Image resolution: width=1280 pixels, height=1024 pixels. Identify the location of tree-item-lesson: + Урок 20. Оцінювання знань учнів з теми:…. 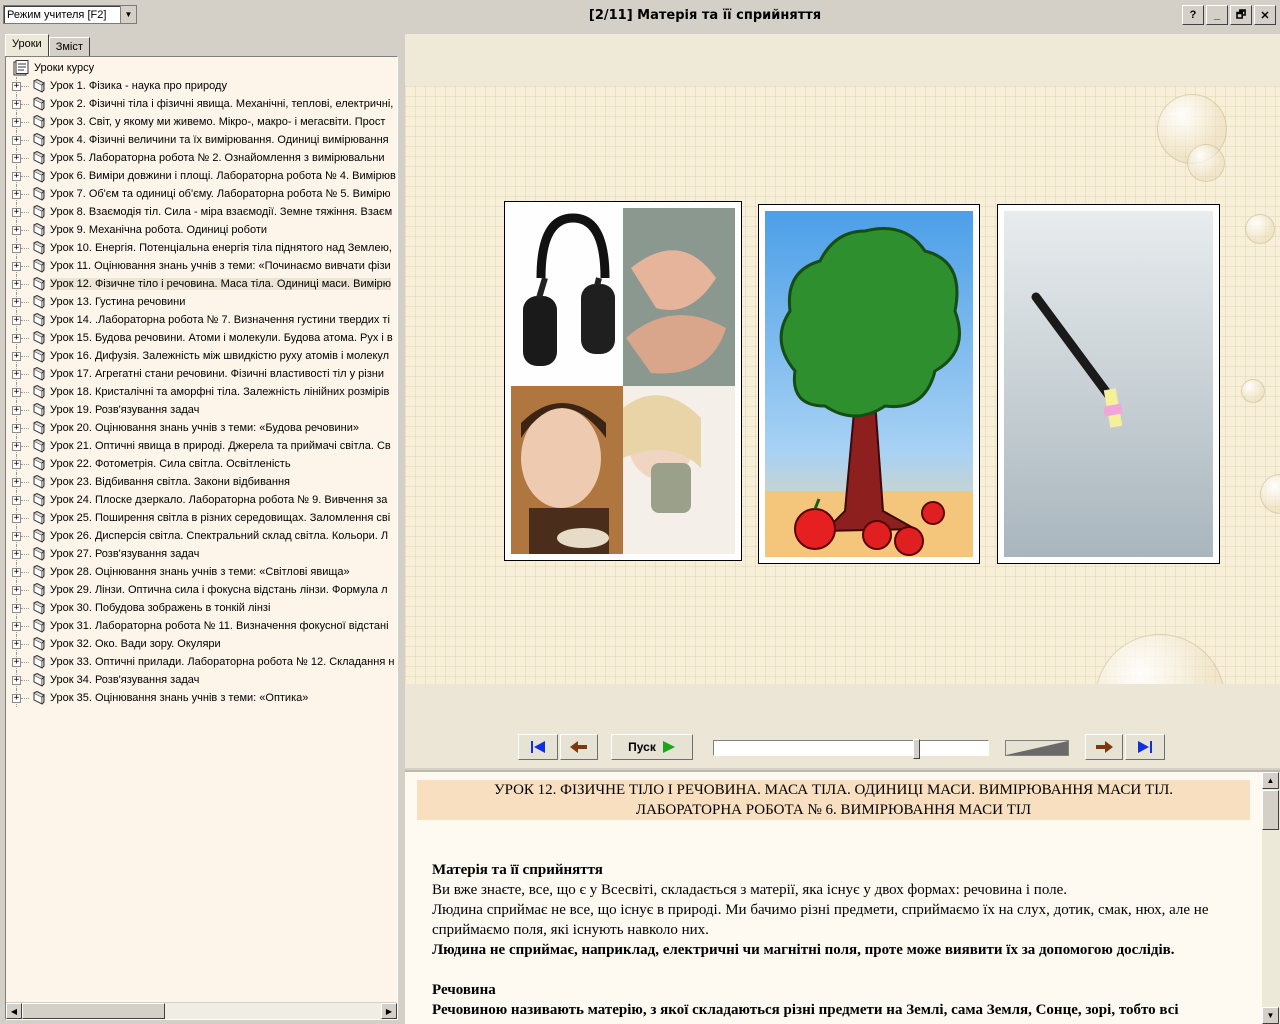
(201, 428).